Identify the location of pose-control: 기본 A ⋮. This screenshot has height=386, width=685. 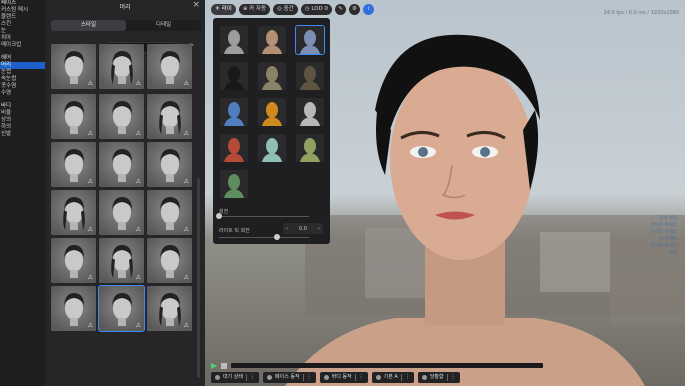
(392, 377).